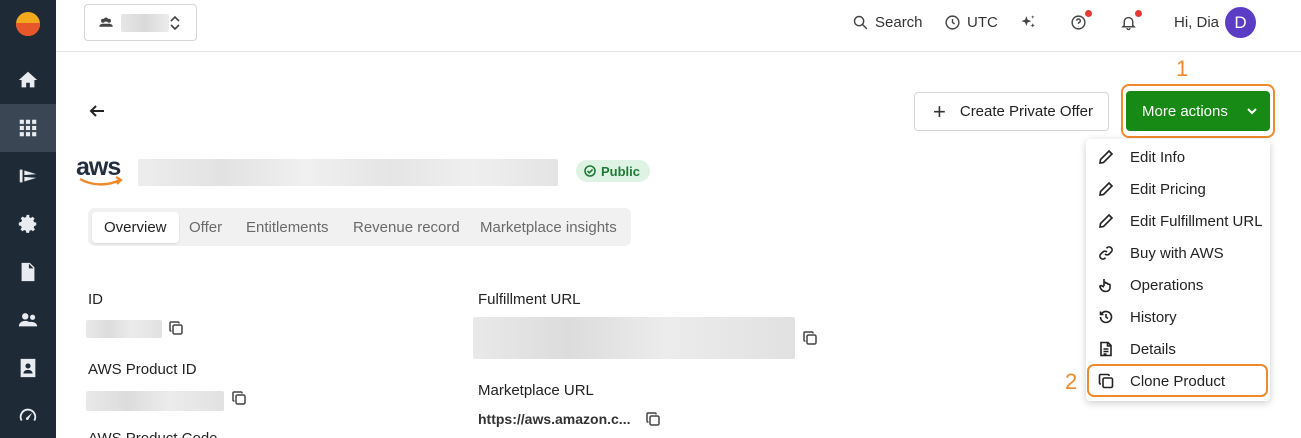 The width and height of the screenshot is (1301, 438). What do you see at coordinates (952, 22) in the screenshot?
I see `clock-icon` at bounding box center [952, 22].